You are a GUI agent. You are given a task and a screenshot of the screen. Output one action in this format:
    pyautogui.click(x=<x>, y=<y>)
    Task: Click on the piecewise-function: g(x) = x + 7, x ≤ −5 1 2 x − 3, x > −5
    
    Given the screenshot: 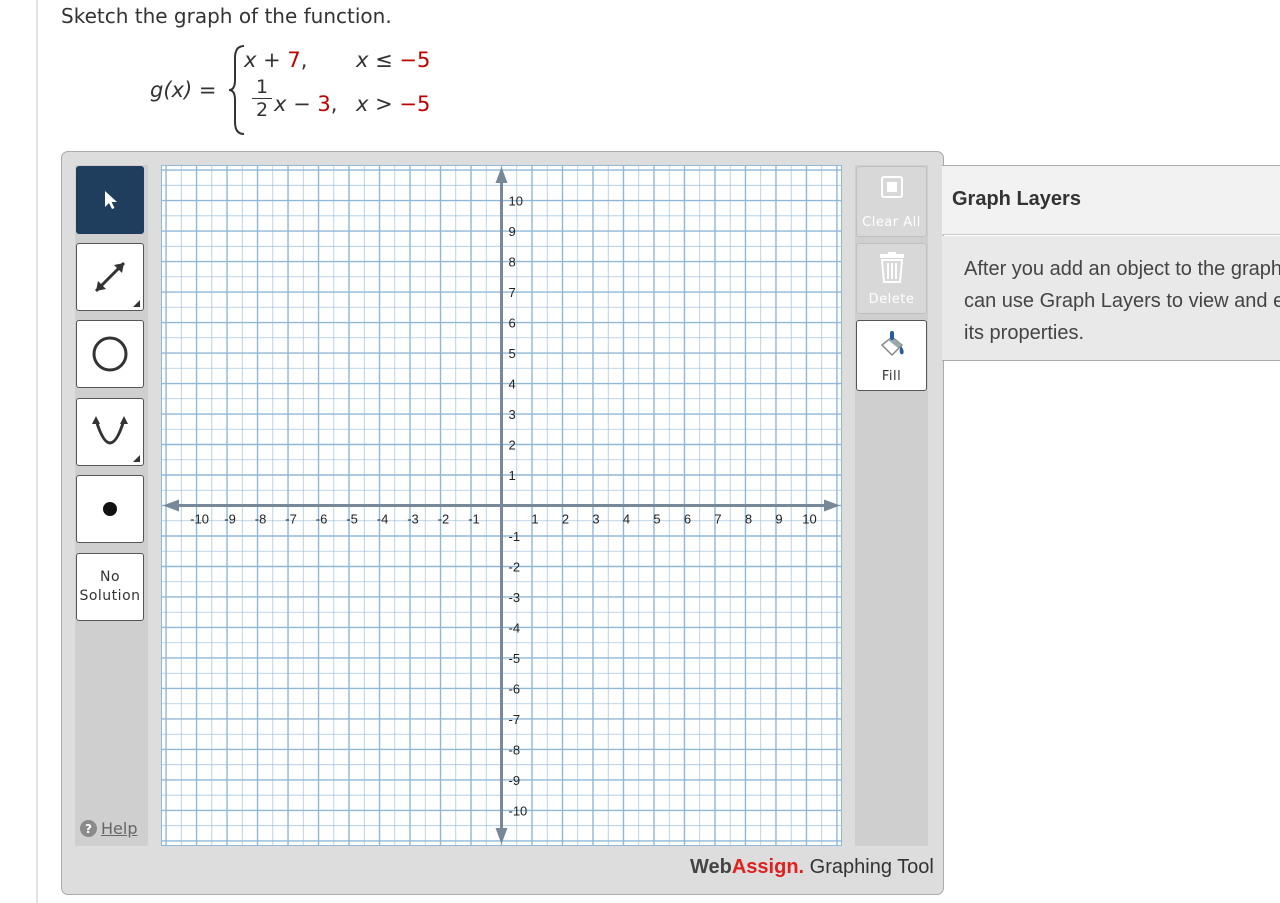 What is the action you would take?
    pyautogui.click(x=310, y=94)
    